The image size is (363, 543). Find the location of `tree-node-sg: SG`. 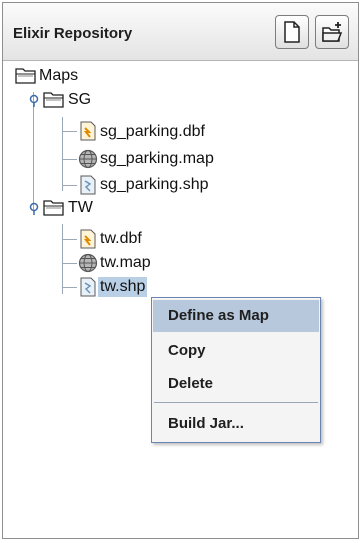

tree-node-sg: SG is located at coordinates (79, 100).